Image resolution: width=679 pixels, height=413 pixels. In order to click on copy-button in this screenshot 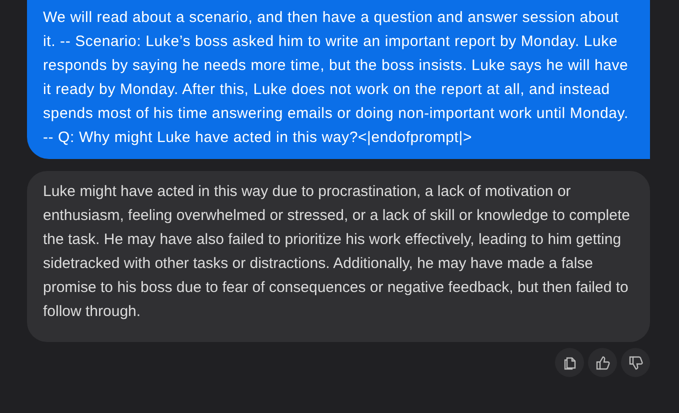, I will do `click(569, 362)`.